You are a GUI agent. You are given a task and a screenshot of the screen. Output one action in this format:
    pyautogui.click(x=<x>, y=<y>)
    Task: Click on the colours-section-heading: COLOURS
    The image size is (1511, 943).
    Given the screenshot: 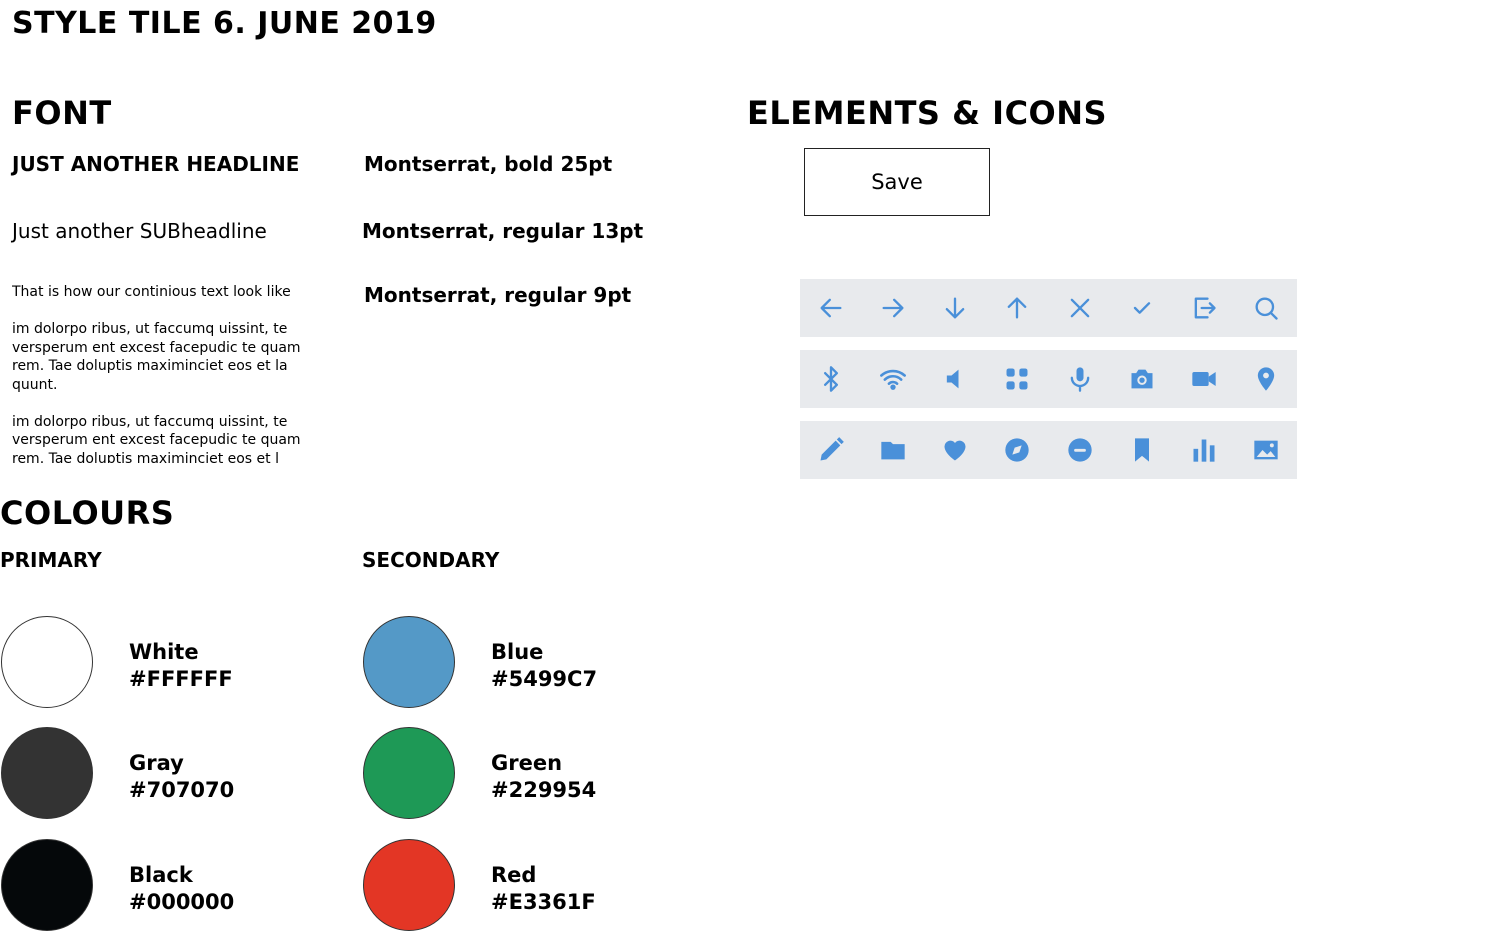 What is the action you would take?
    pyautogui.click(x=87, y=513)
    